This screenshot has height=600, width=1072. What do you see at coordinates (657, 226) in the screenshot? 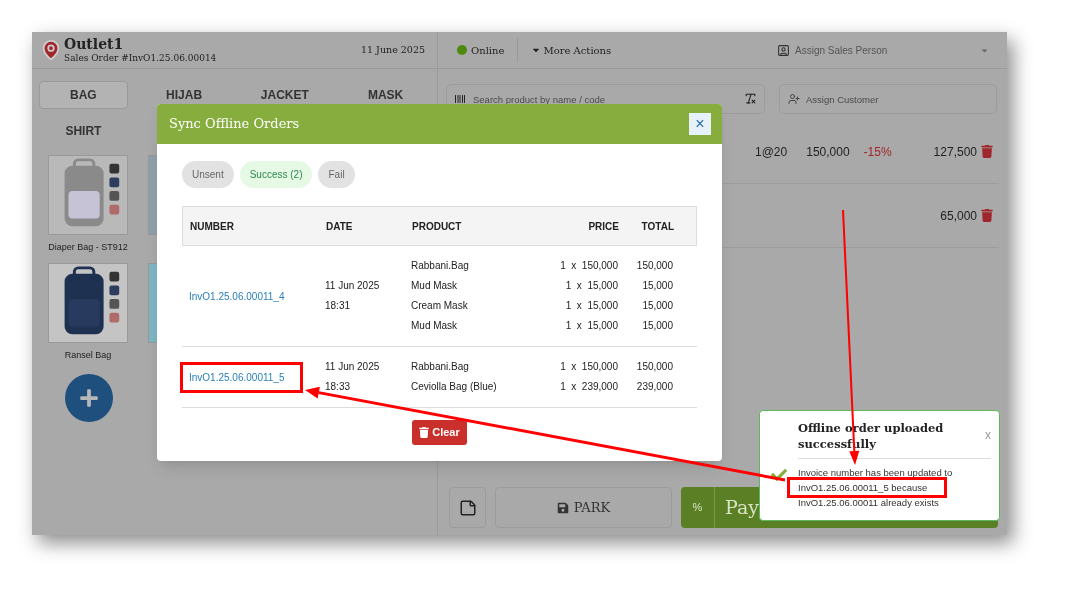
I see `column-header: TOTAL` at bounding box center [657, 226].